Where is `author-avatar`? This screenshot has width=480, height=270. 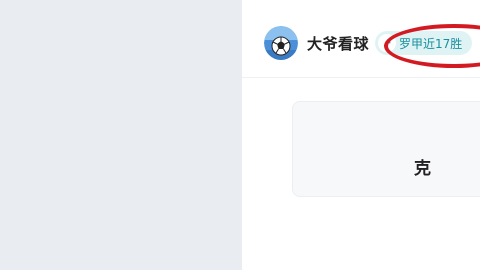
author-avatar is located at coordinates (281, 43).